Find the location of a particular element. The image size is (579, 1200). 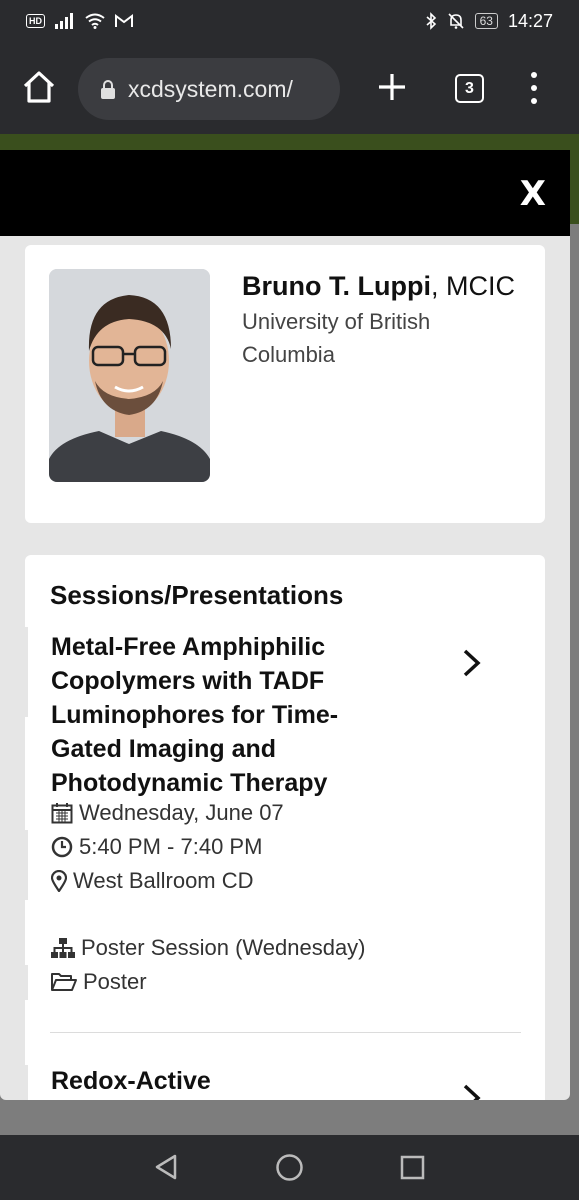

bluetooth-icon is located at coordinates (431, 21).